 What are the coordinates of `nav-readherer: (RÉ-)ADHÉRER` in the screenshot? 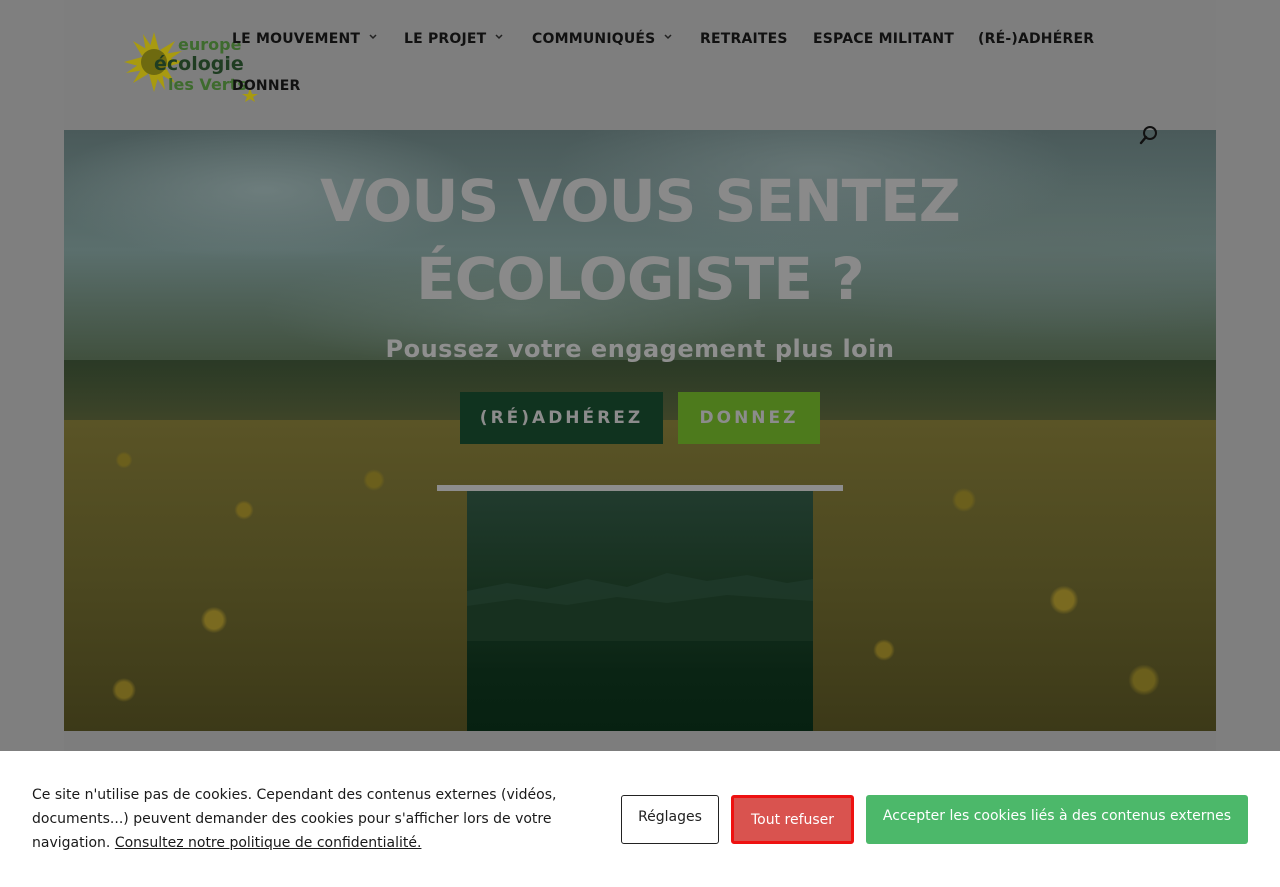 It's located at (1036, 39).